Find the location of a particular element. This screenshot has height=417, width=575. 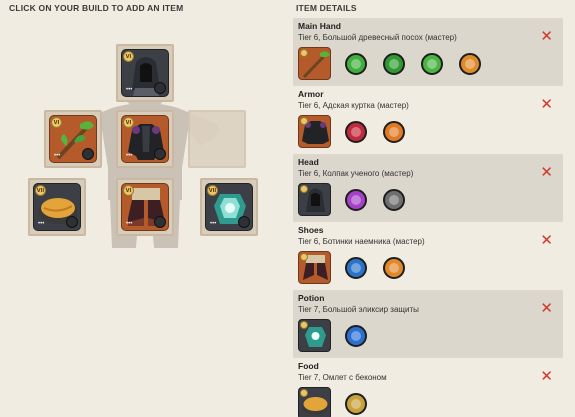

slot-food: VII ••• is located at coordinates (57, 207).